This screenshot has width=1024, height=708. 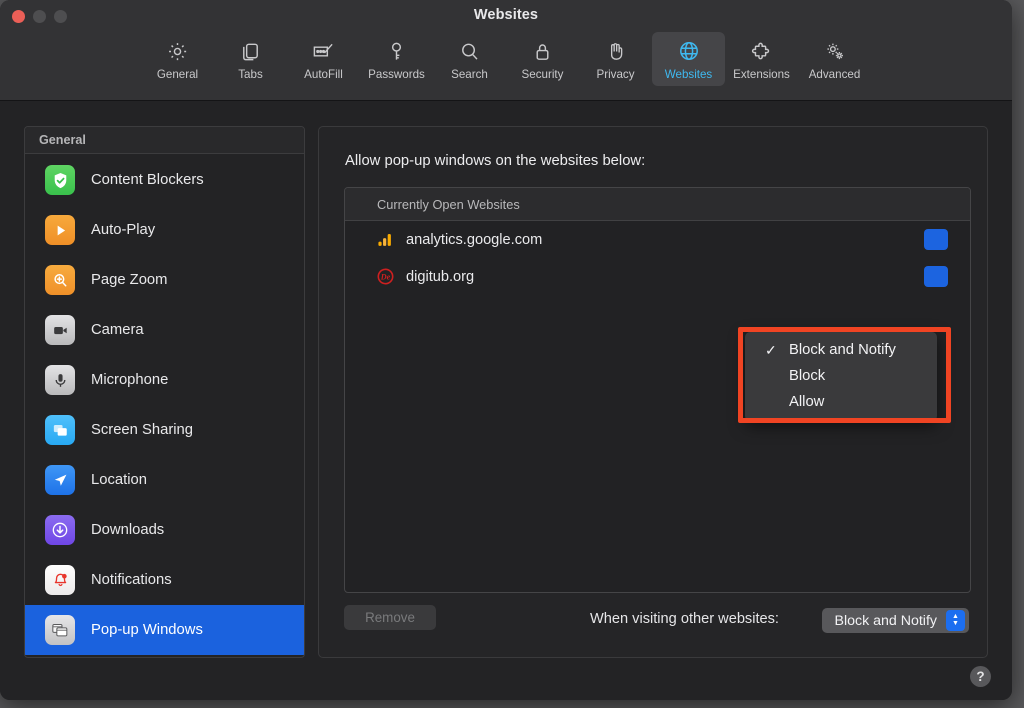 What do you see at coordinates (147, 180) in the screenshot?
I see `sidebar-item-label: Content Blockers` at bounding box center [147, 180].